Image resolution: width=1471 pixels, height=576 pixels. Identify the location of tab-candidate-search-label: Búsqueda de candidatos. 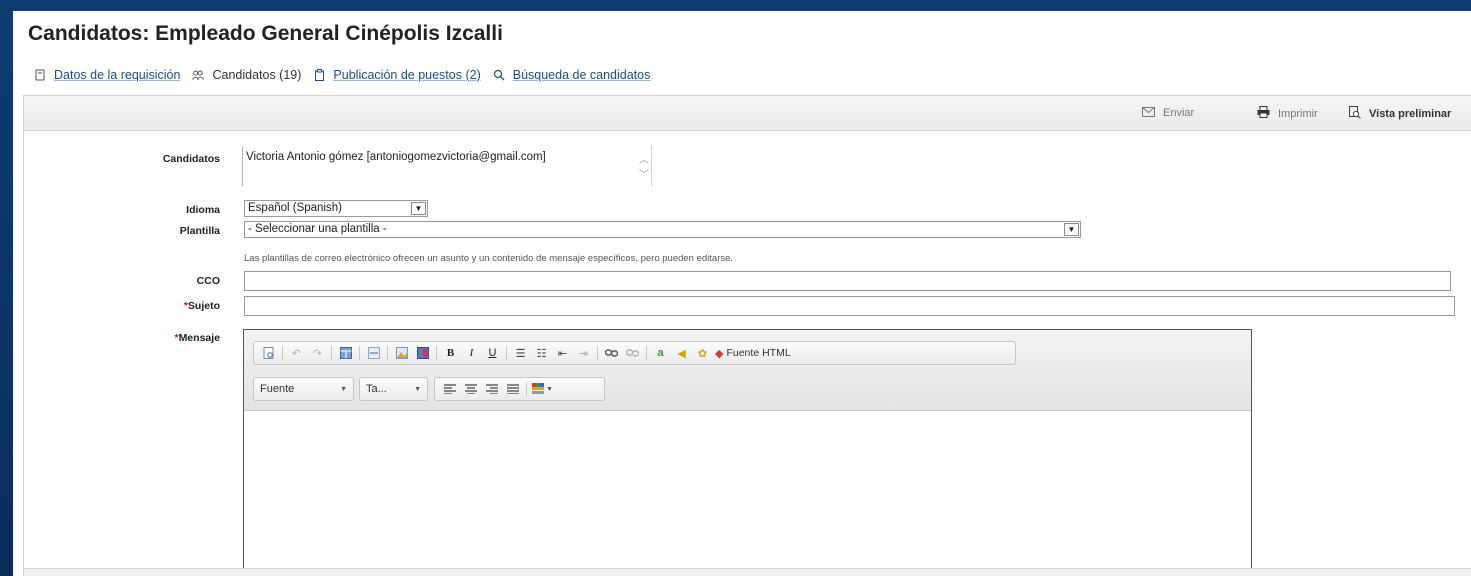
(582, 75).